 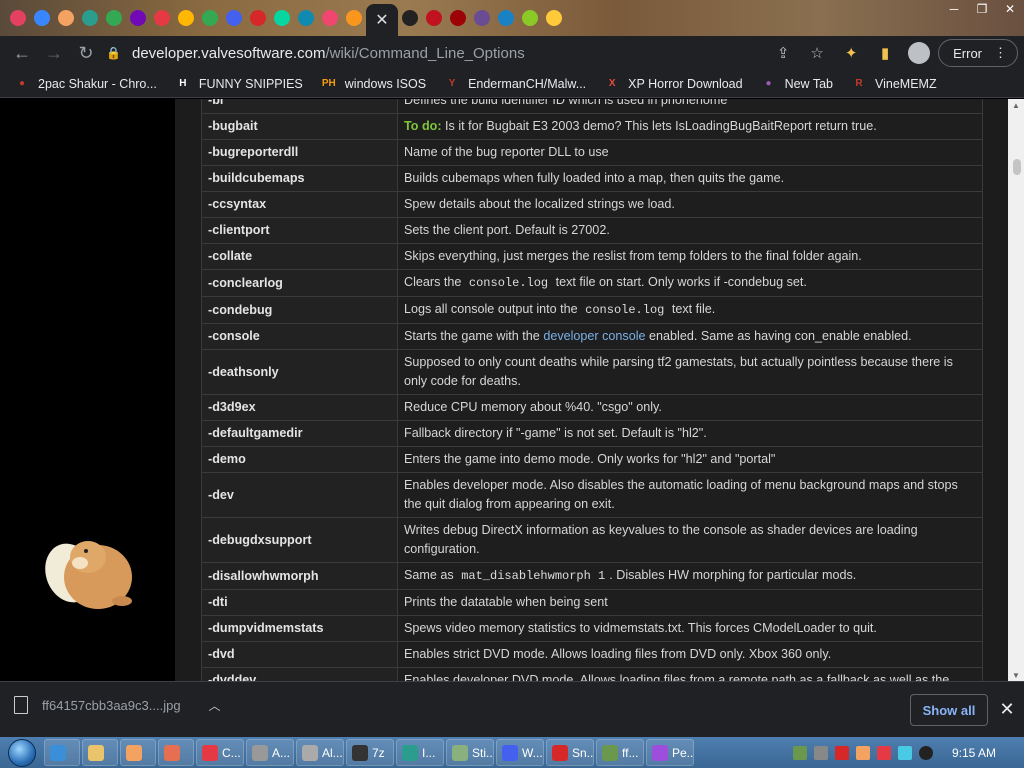 What do you see at coordinates (239, 84) in the screenshot?
I see `bookmark-item: H FUNNY SNIPPIES` at bounding box center [239, 84].